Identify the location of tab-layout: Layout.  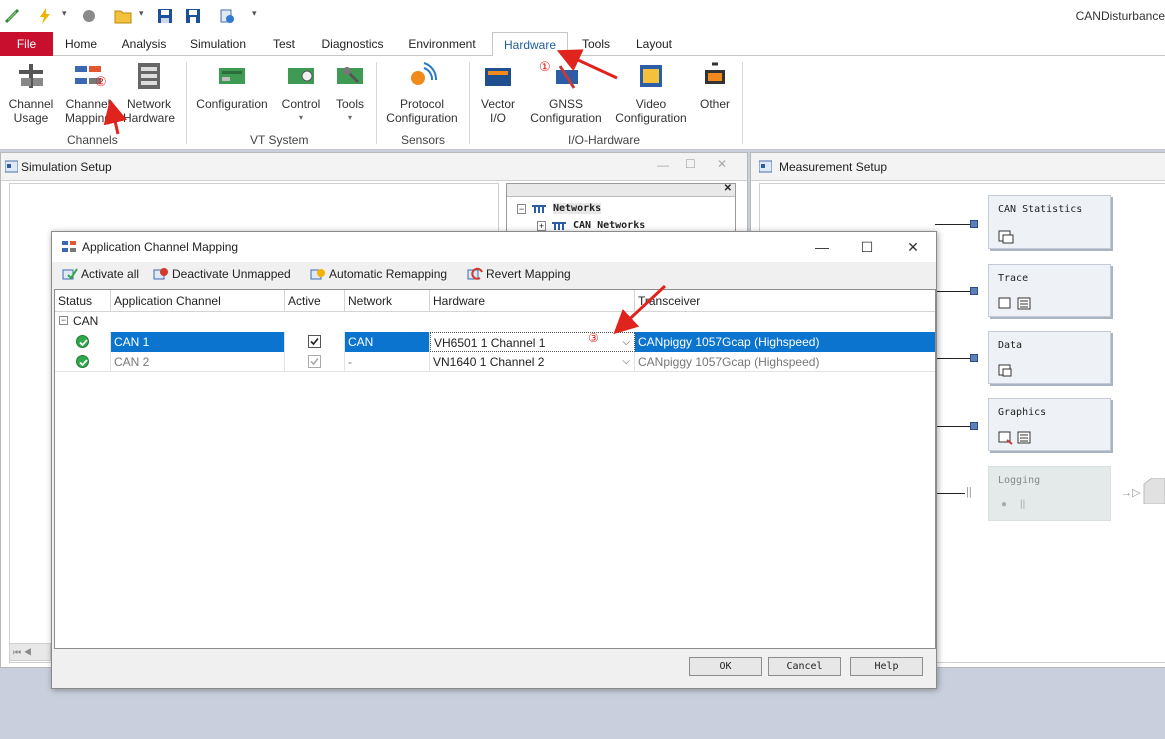
(654, 44).